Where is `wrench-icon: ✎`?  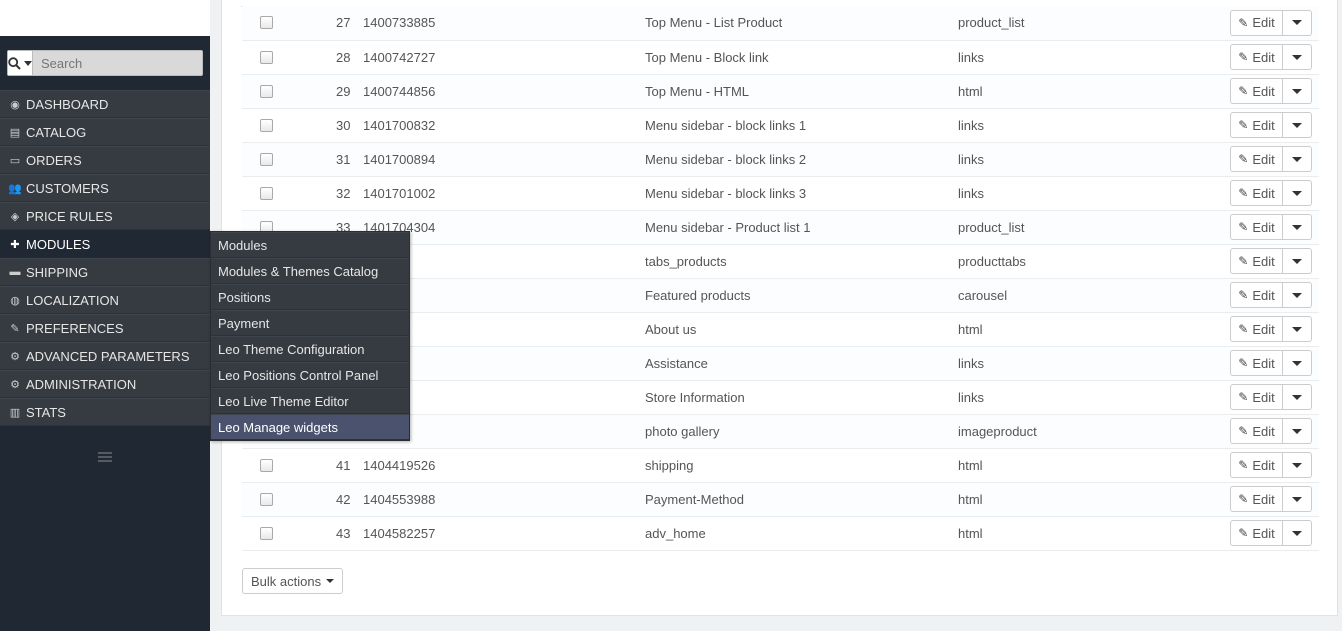 wrench-icon: ✎ is located at coordinates (15, 328).